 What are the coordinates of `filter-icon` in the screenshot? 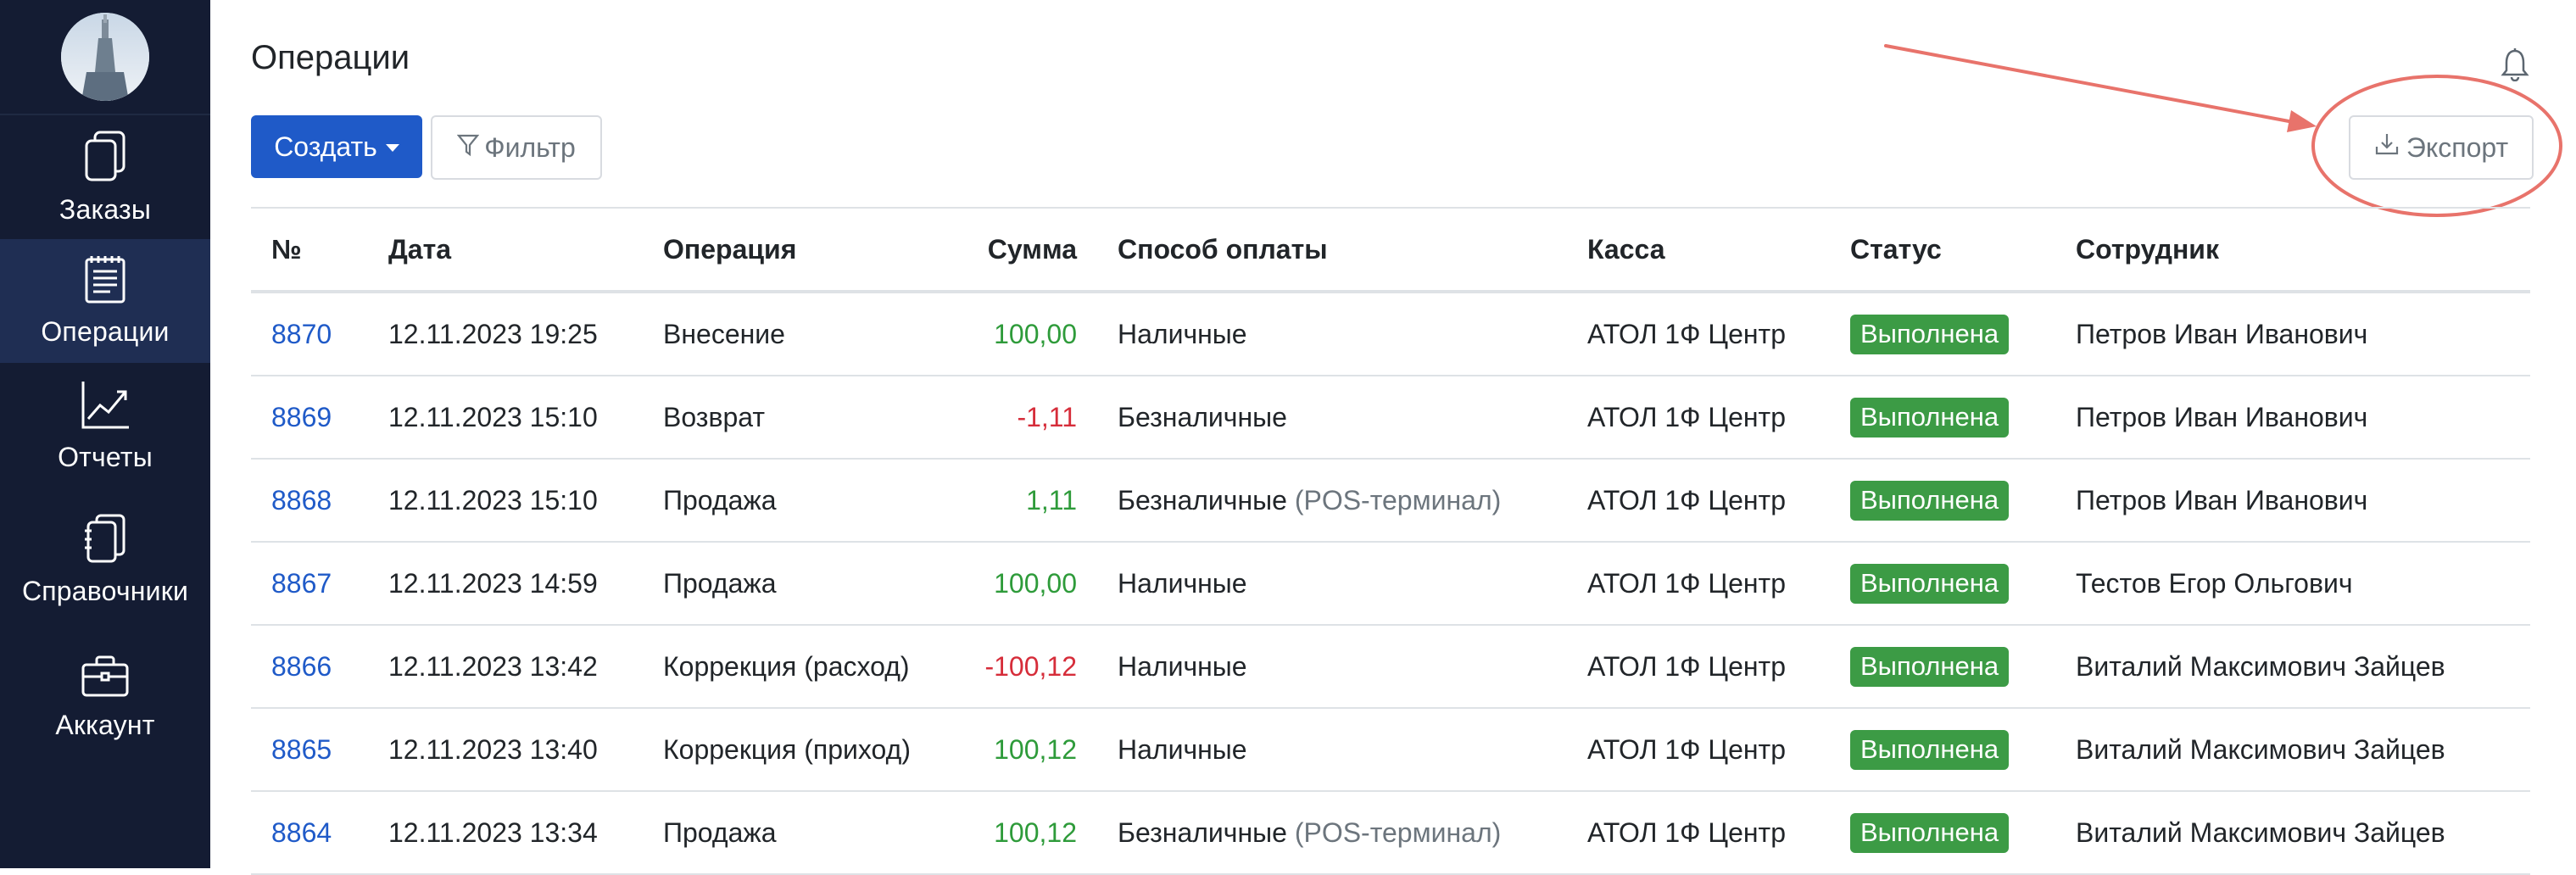 It's located at (468, 148).